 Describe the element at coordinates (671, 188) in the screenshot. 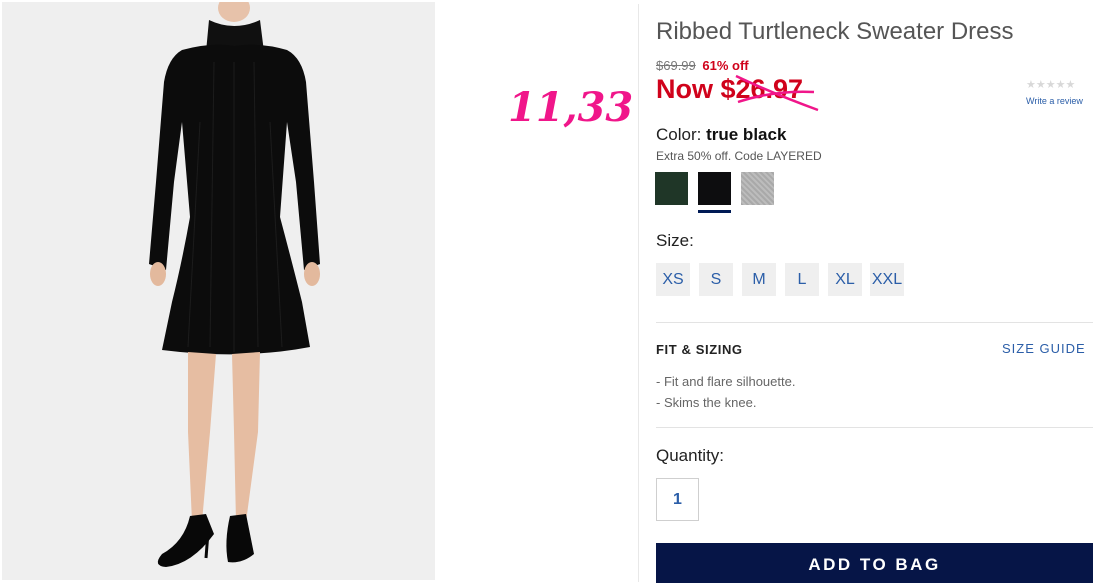

I see `color-swatch-green` at that location.